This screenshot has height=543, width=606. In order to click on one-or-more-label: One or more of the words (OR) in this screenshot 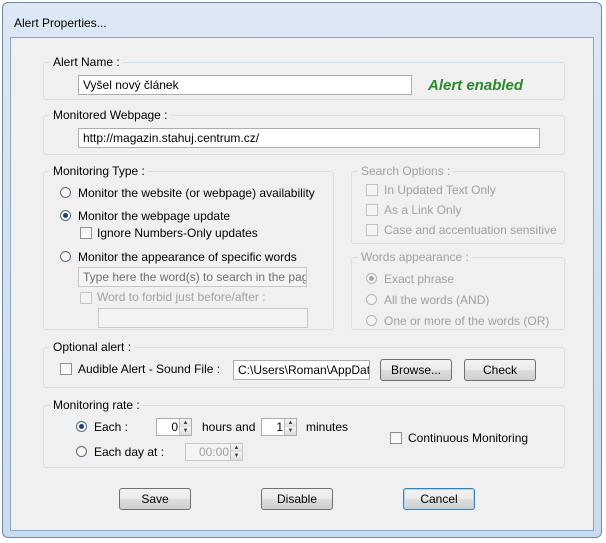, I will do `click(466, 321)`.